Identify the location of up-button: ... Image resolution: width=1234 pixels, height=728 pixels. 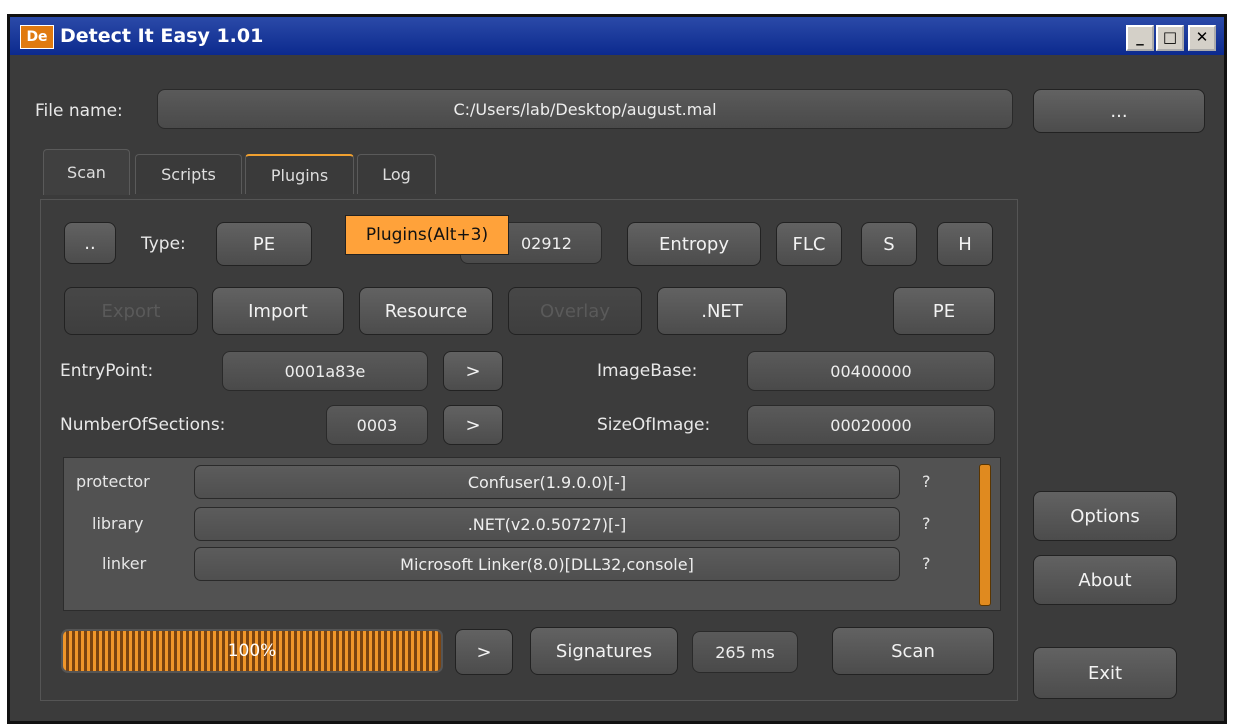
(90, 243).